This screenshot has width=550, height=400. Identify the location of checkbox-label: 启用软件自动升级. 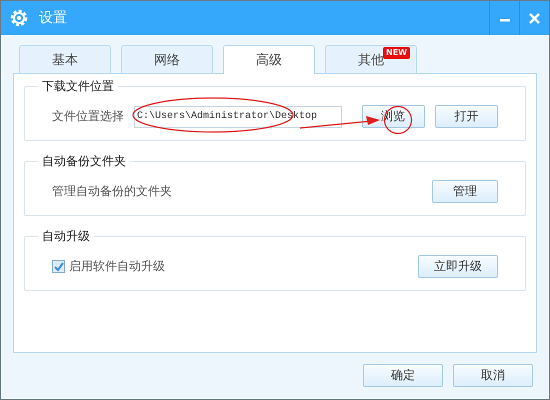
(117, 266).